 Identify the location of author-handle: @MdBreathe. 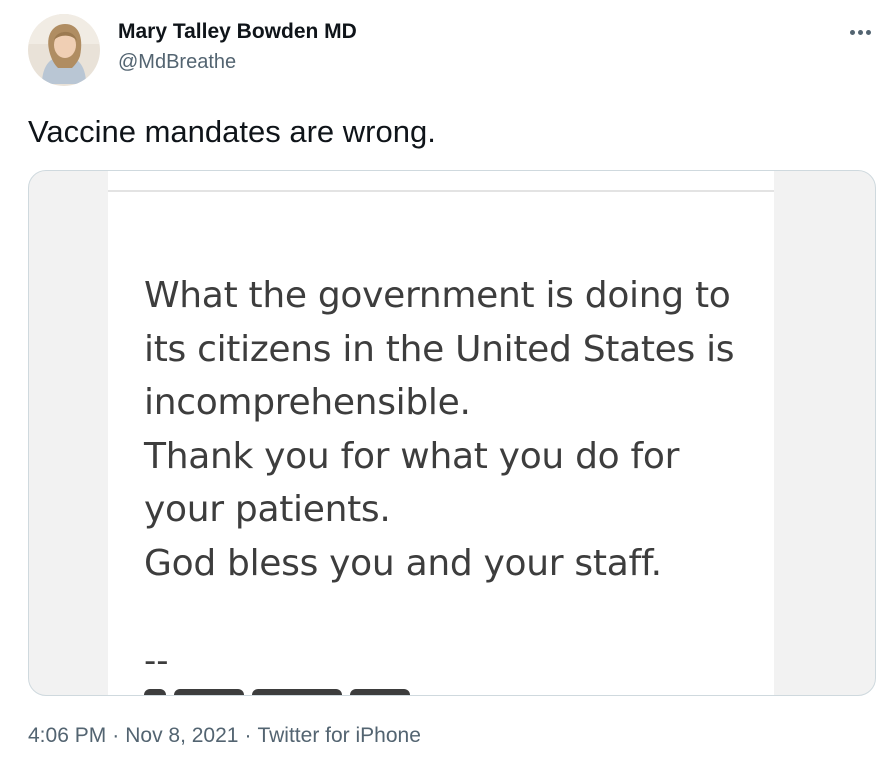
(177, 62).